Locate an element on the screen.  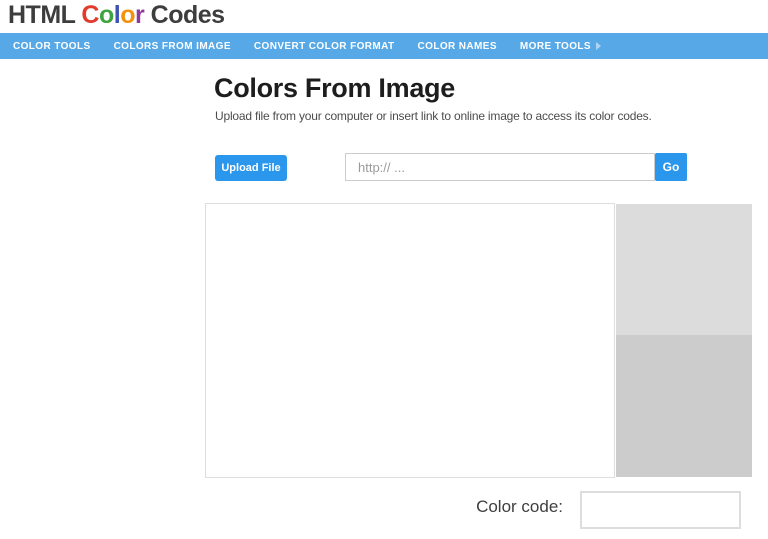
palette-panel is located at coordinates (684, 340).